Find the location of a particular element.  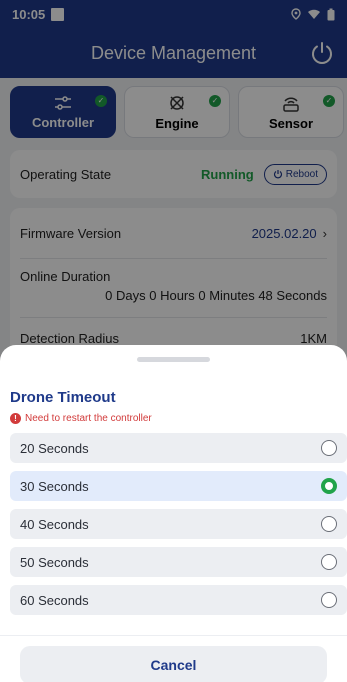

timeout-option-50: 50 Seconds is located at coordinates (178, 562).